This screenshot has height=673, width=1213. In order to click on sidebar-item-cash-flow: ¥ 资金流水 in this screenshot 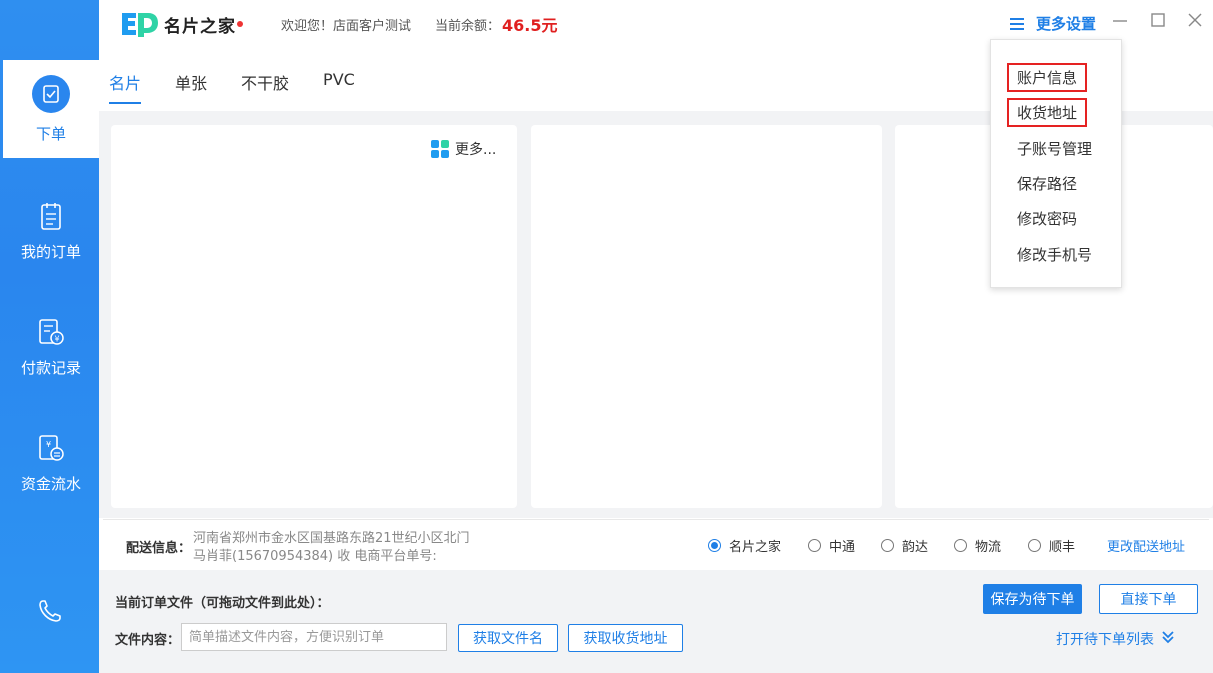, I will do `click(51, 463)`.